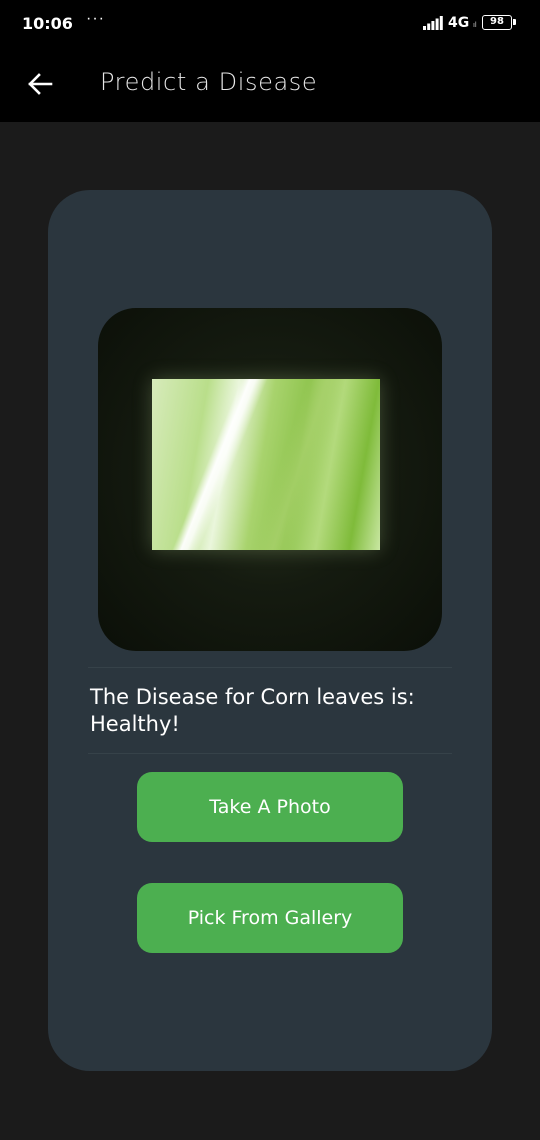 This screenshot has height=1140, width=540. I want to click on back-button, so click(40, 84).